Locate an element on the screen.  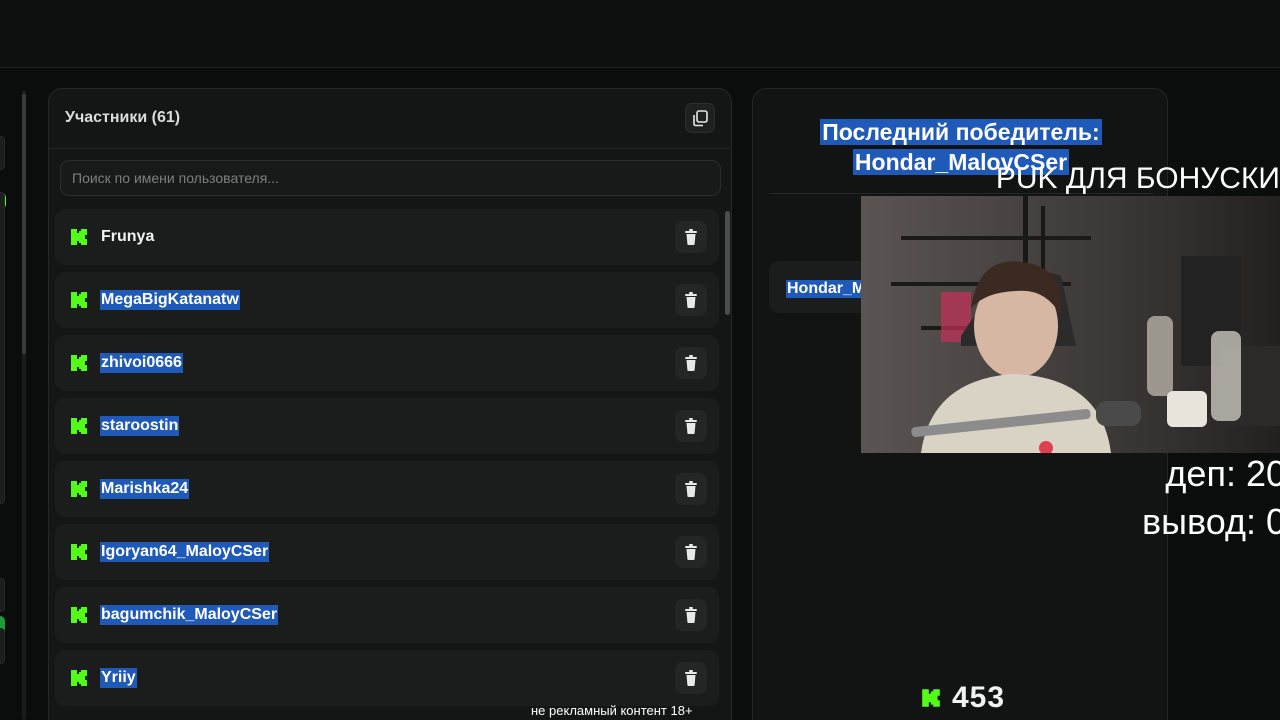
participant-row: bagumchik_MaloyCSer is located at coordinates (387, 615).